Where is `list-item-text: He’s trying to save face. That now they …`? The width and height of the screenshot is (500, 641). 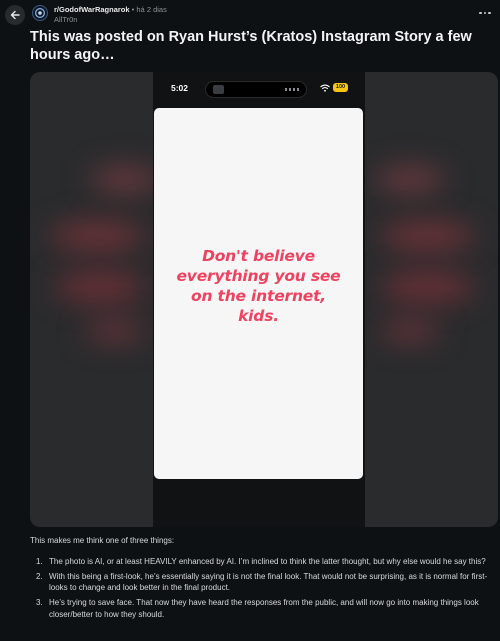 list-item-text: He’s trying to save face. That now they … is located at coordinates (264, 608).